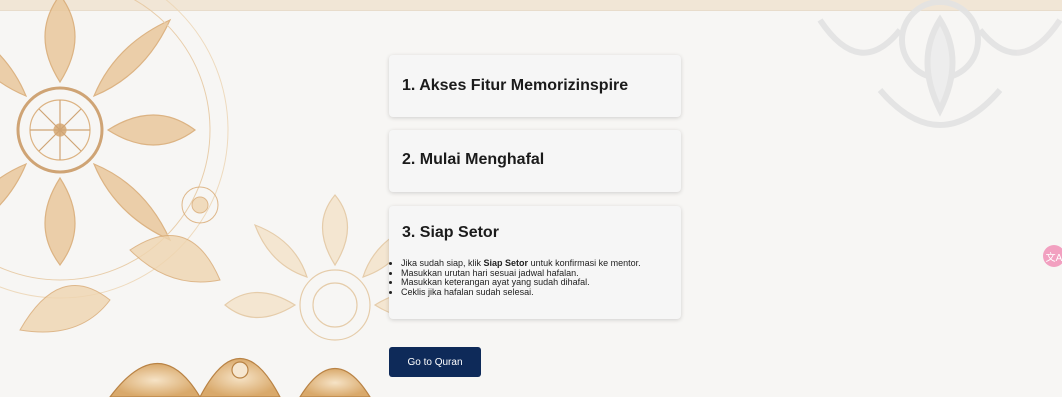 This screenshot has width=1062, height=397. I want to click on step-highlight: Siap Setor, so click(506, 263).